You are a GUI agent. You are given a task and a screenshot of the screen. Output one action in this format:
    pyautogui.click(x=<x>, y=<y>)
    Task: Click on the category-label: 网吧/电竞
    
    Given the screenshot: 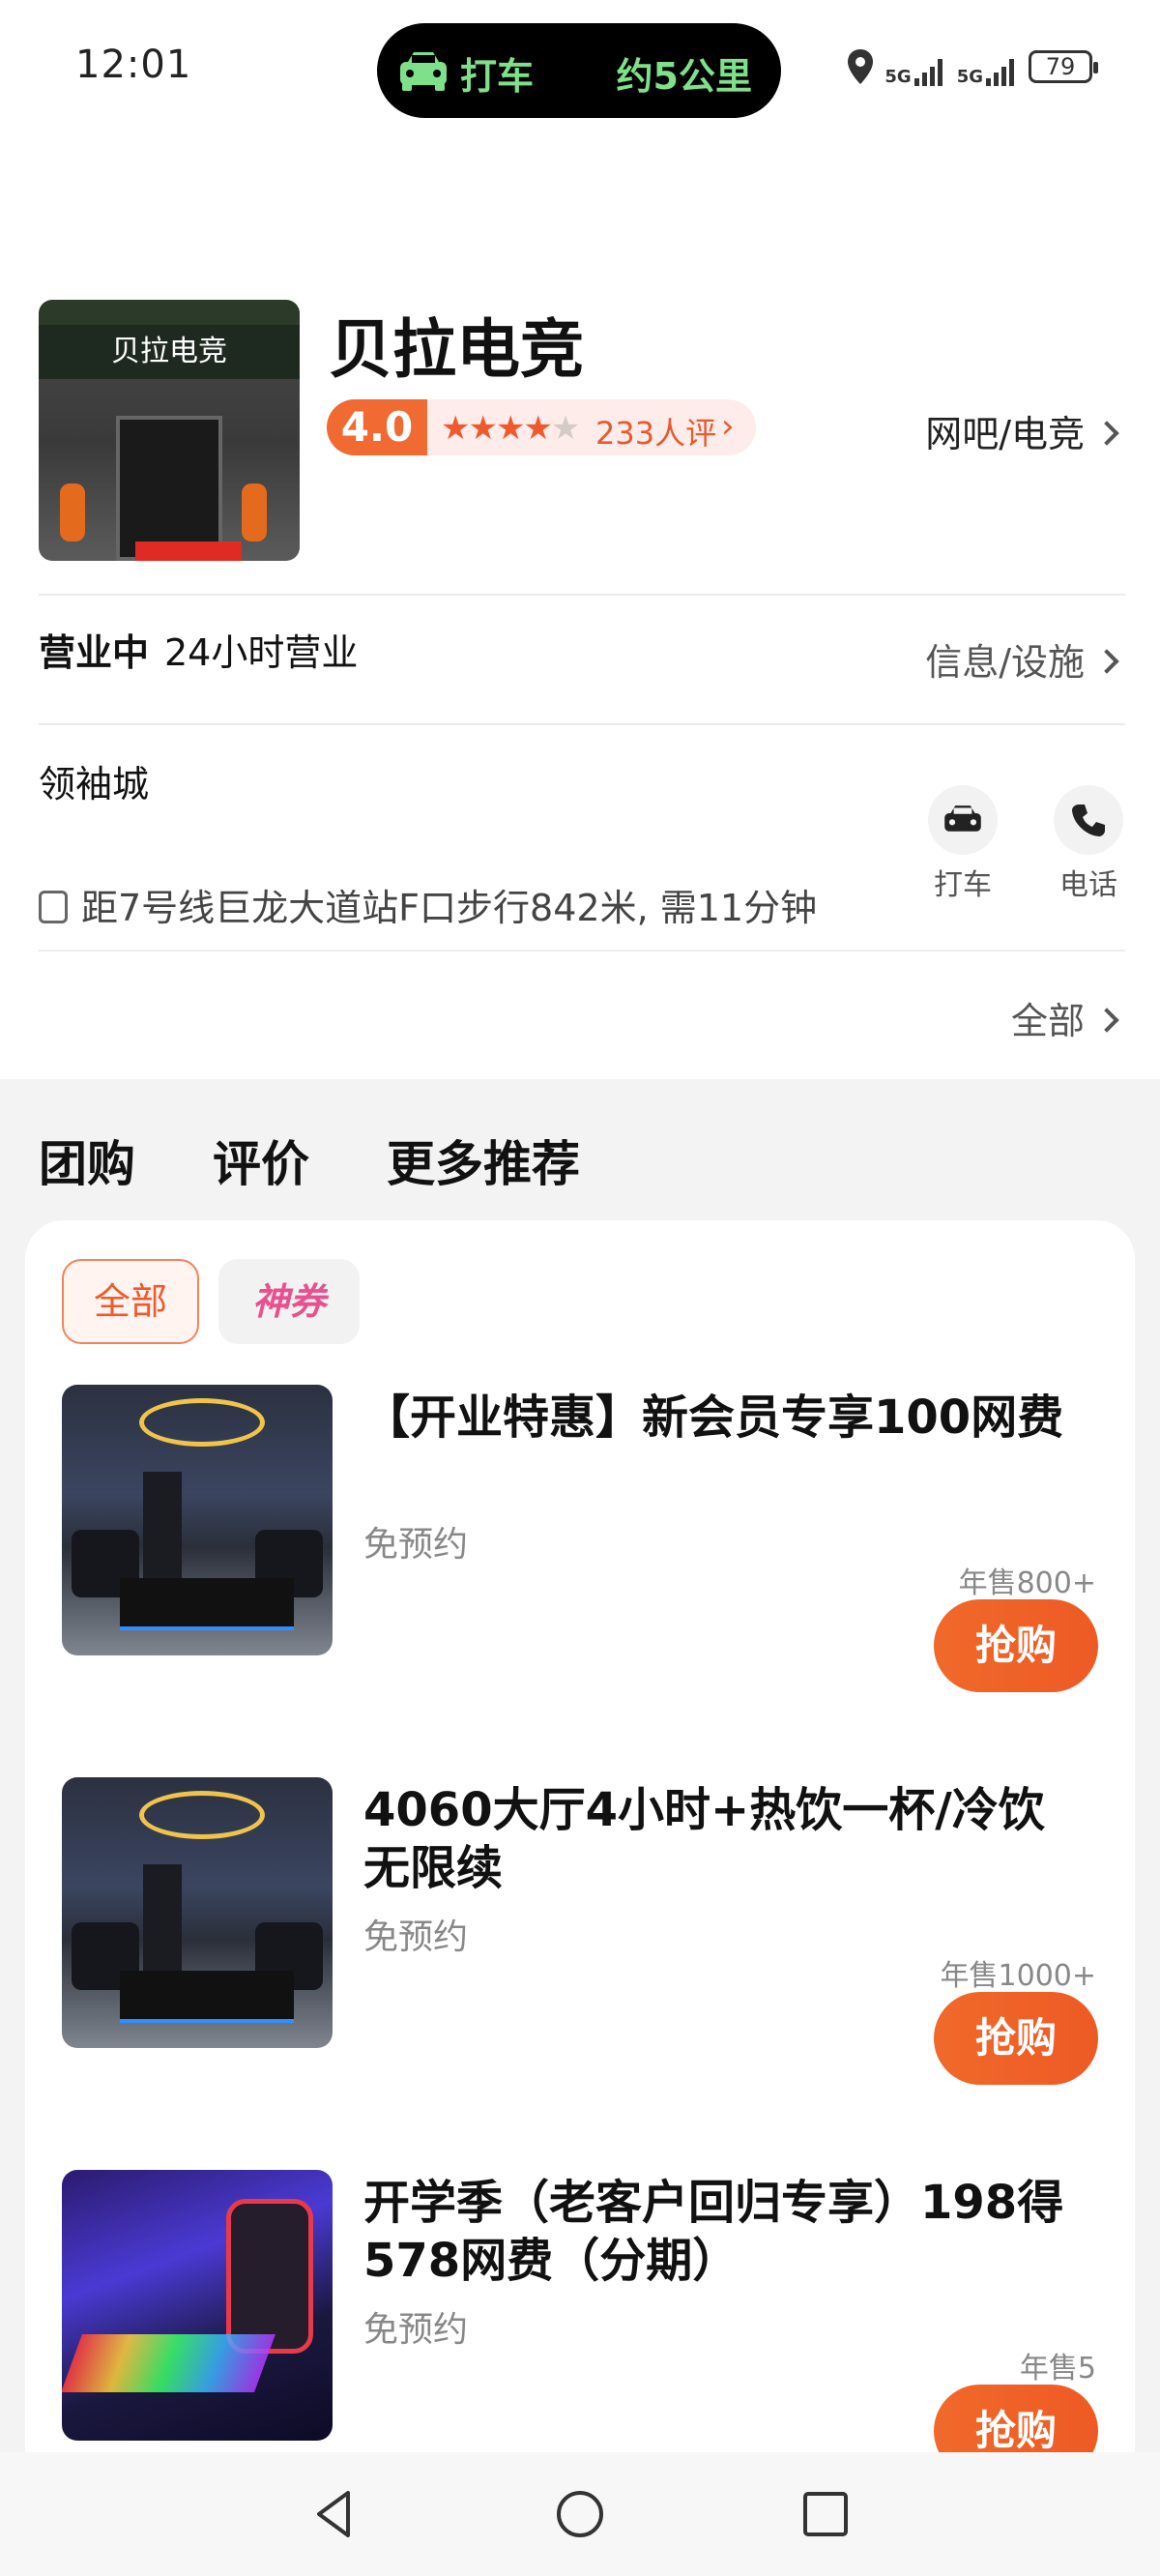 What is the action you would take?
    pyautogui.click(x=1005, y=434)
    